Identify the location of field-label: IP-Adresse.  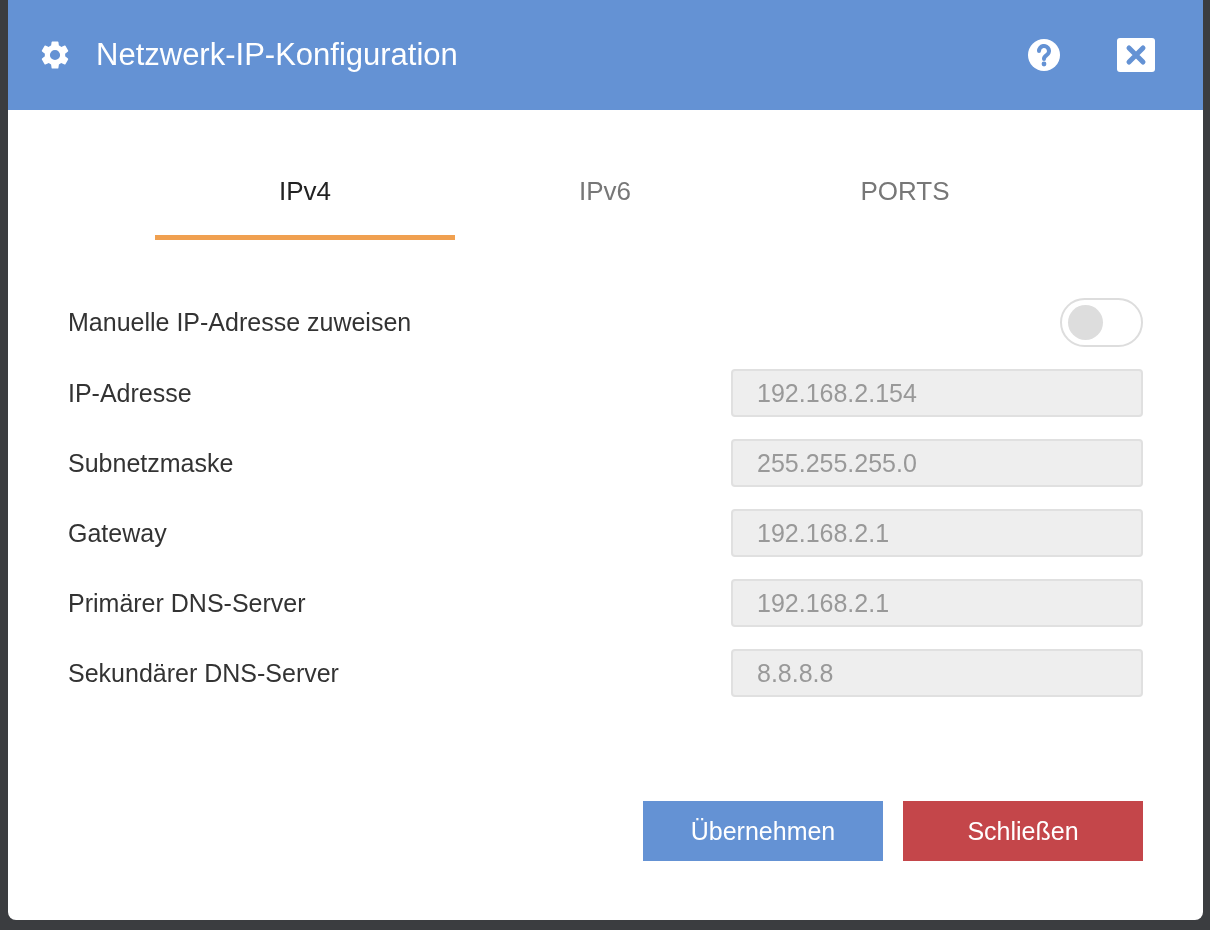
(130, 393).